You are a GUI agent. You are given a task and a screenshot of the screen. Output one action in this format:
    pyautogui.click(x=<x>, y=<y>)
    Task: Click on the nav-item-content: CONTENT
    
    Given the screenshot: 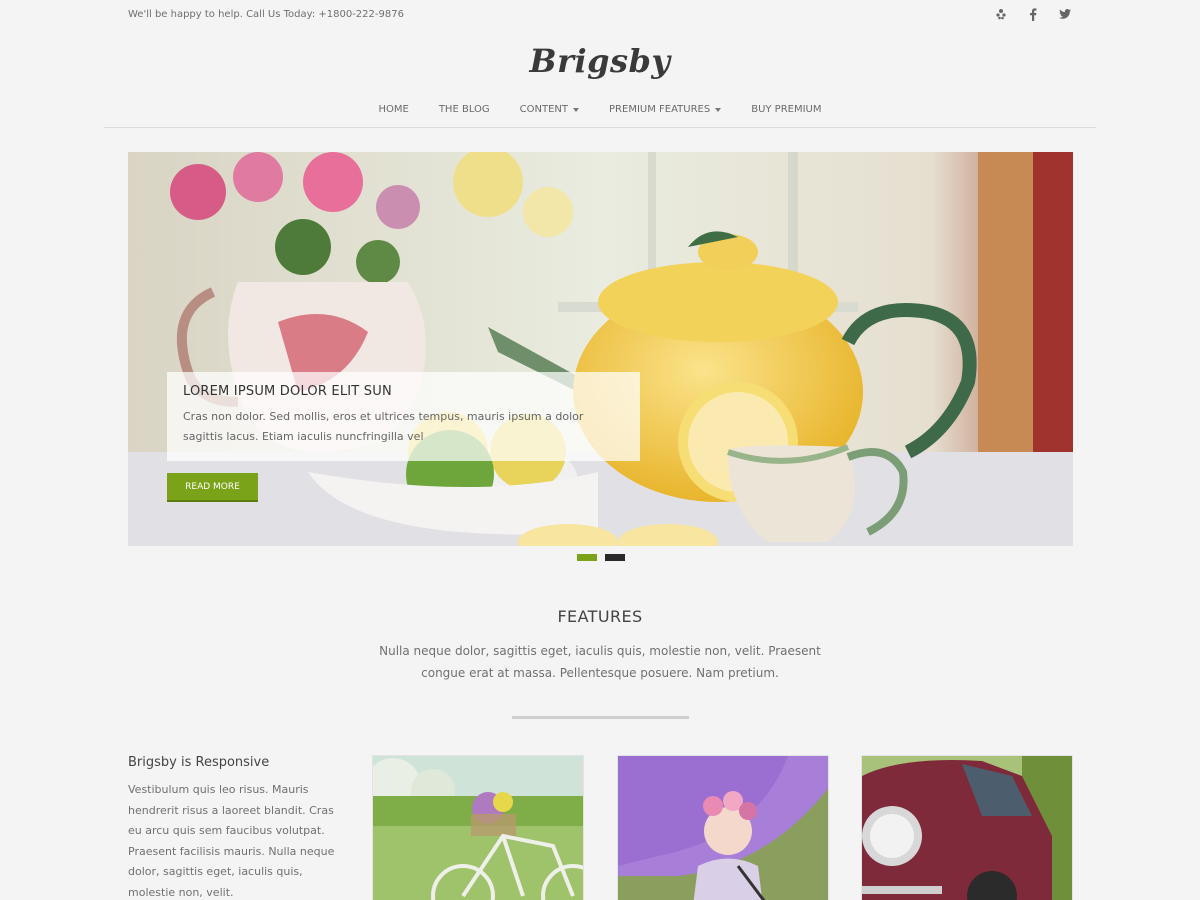 What is the action you would take?
    pyautogui.click(x=549, y=109)
    